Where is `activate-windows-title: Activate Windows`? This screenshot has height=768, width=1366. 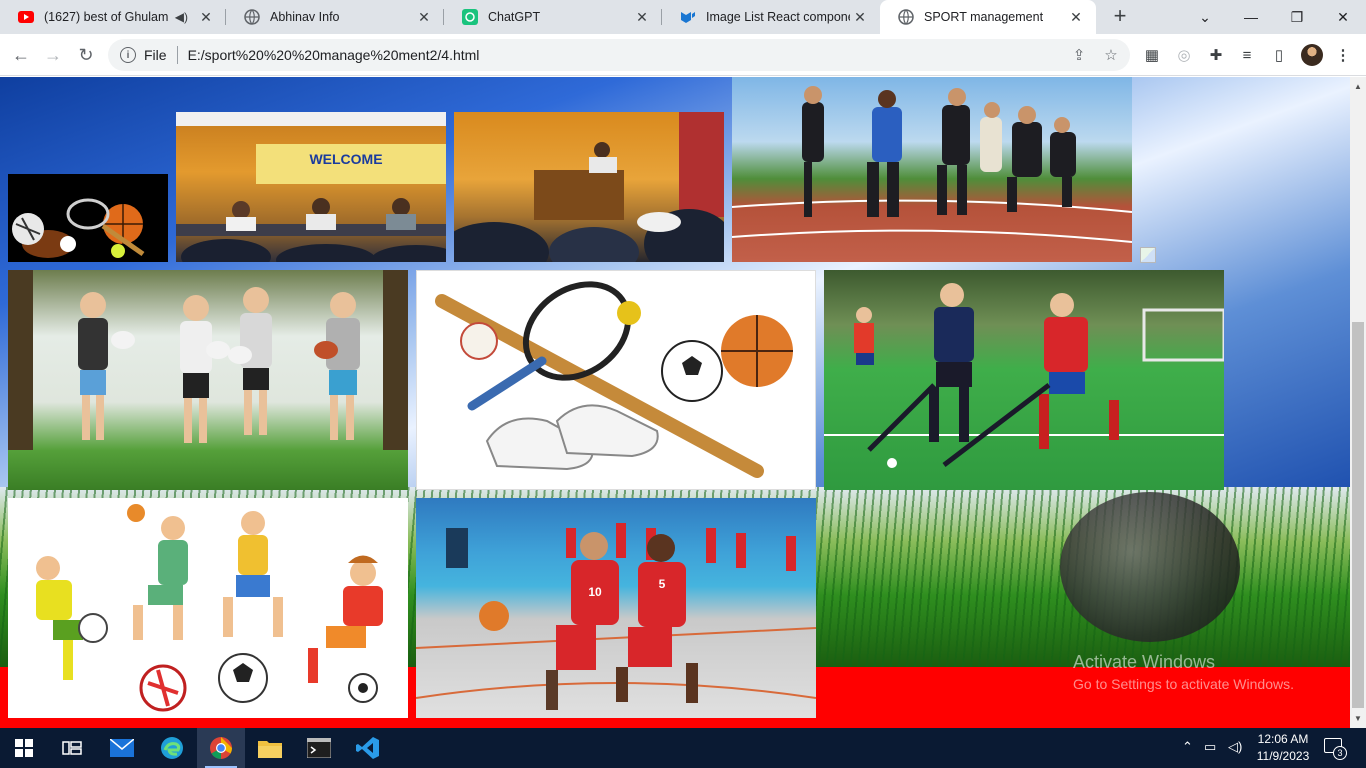
activate-windows-title: Activate Windows is located at coordinates (1144, 662).